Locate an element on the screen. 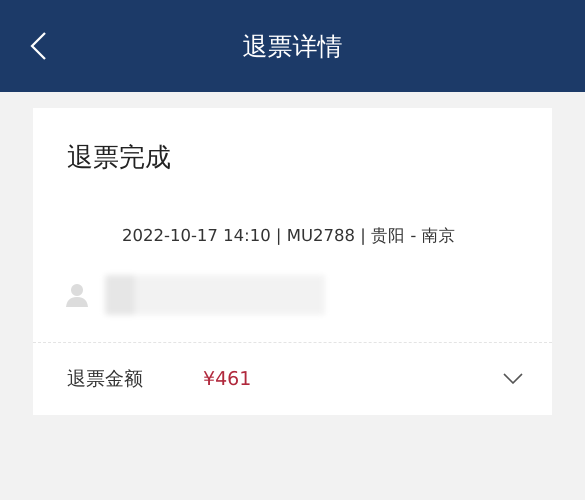 The width and height of the screenshot is (585, 500). flight-info: 2022-10-17 14:10 | MU2788 | 贵阳 - 南京 is located at coordinates (289, 236).